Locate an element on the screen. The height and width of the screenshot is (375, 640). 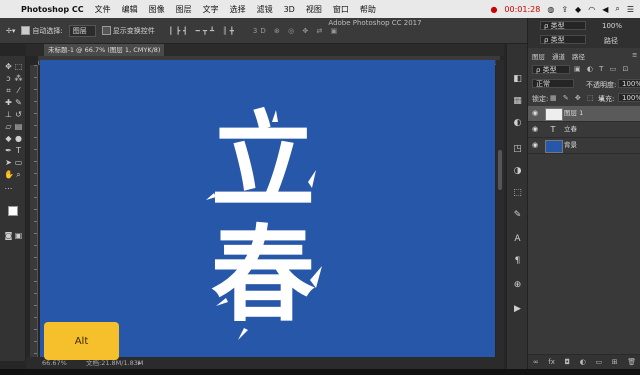
color-panel-icon: ◑ is located at coordinates (517, 171).